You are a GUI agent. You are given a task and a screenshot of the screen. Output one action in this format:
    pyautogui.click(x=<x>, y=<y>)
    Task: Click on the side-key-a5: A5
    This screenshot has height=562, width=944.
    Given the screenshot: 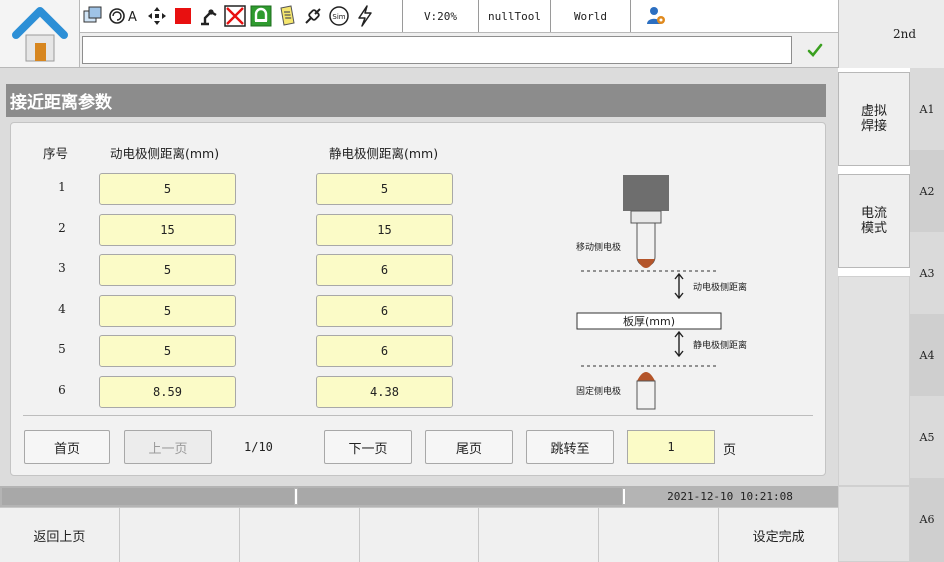 What is the action you would take?
    pyautogui.click(x=927, y=437)
    